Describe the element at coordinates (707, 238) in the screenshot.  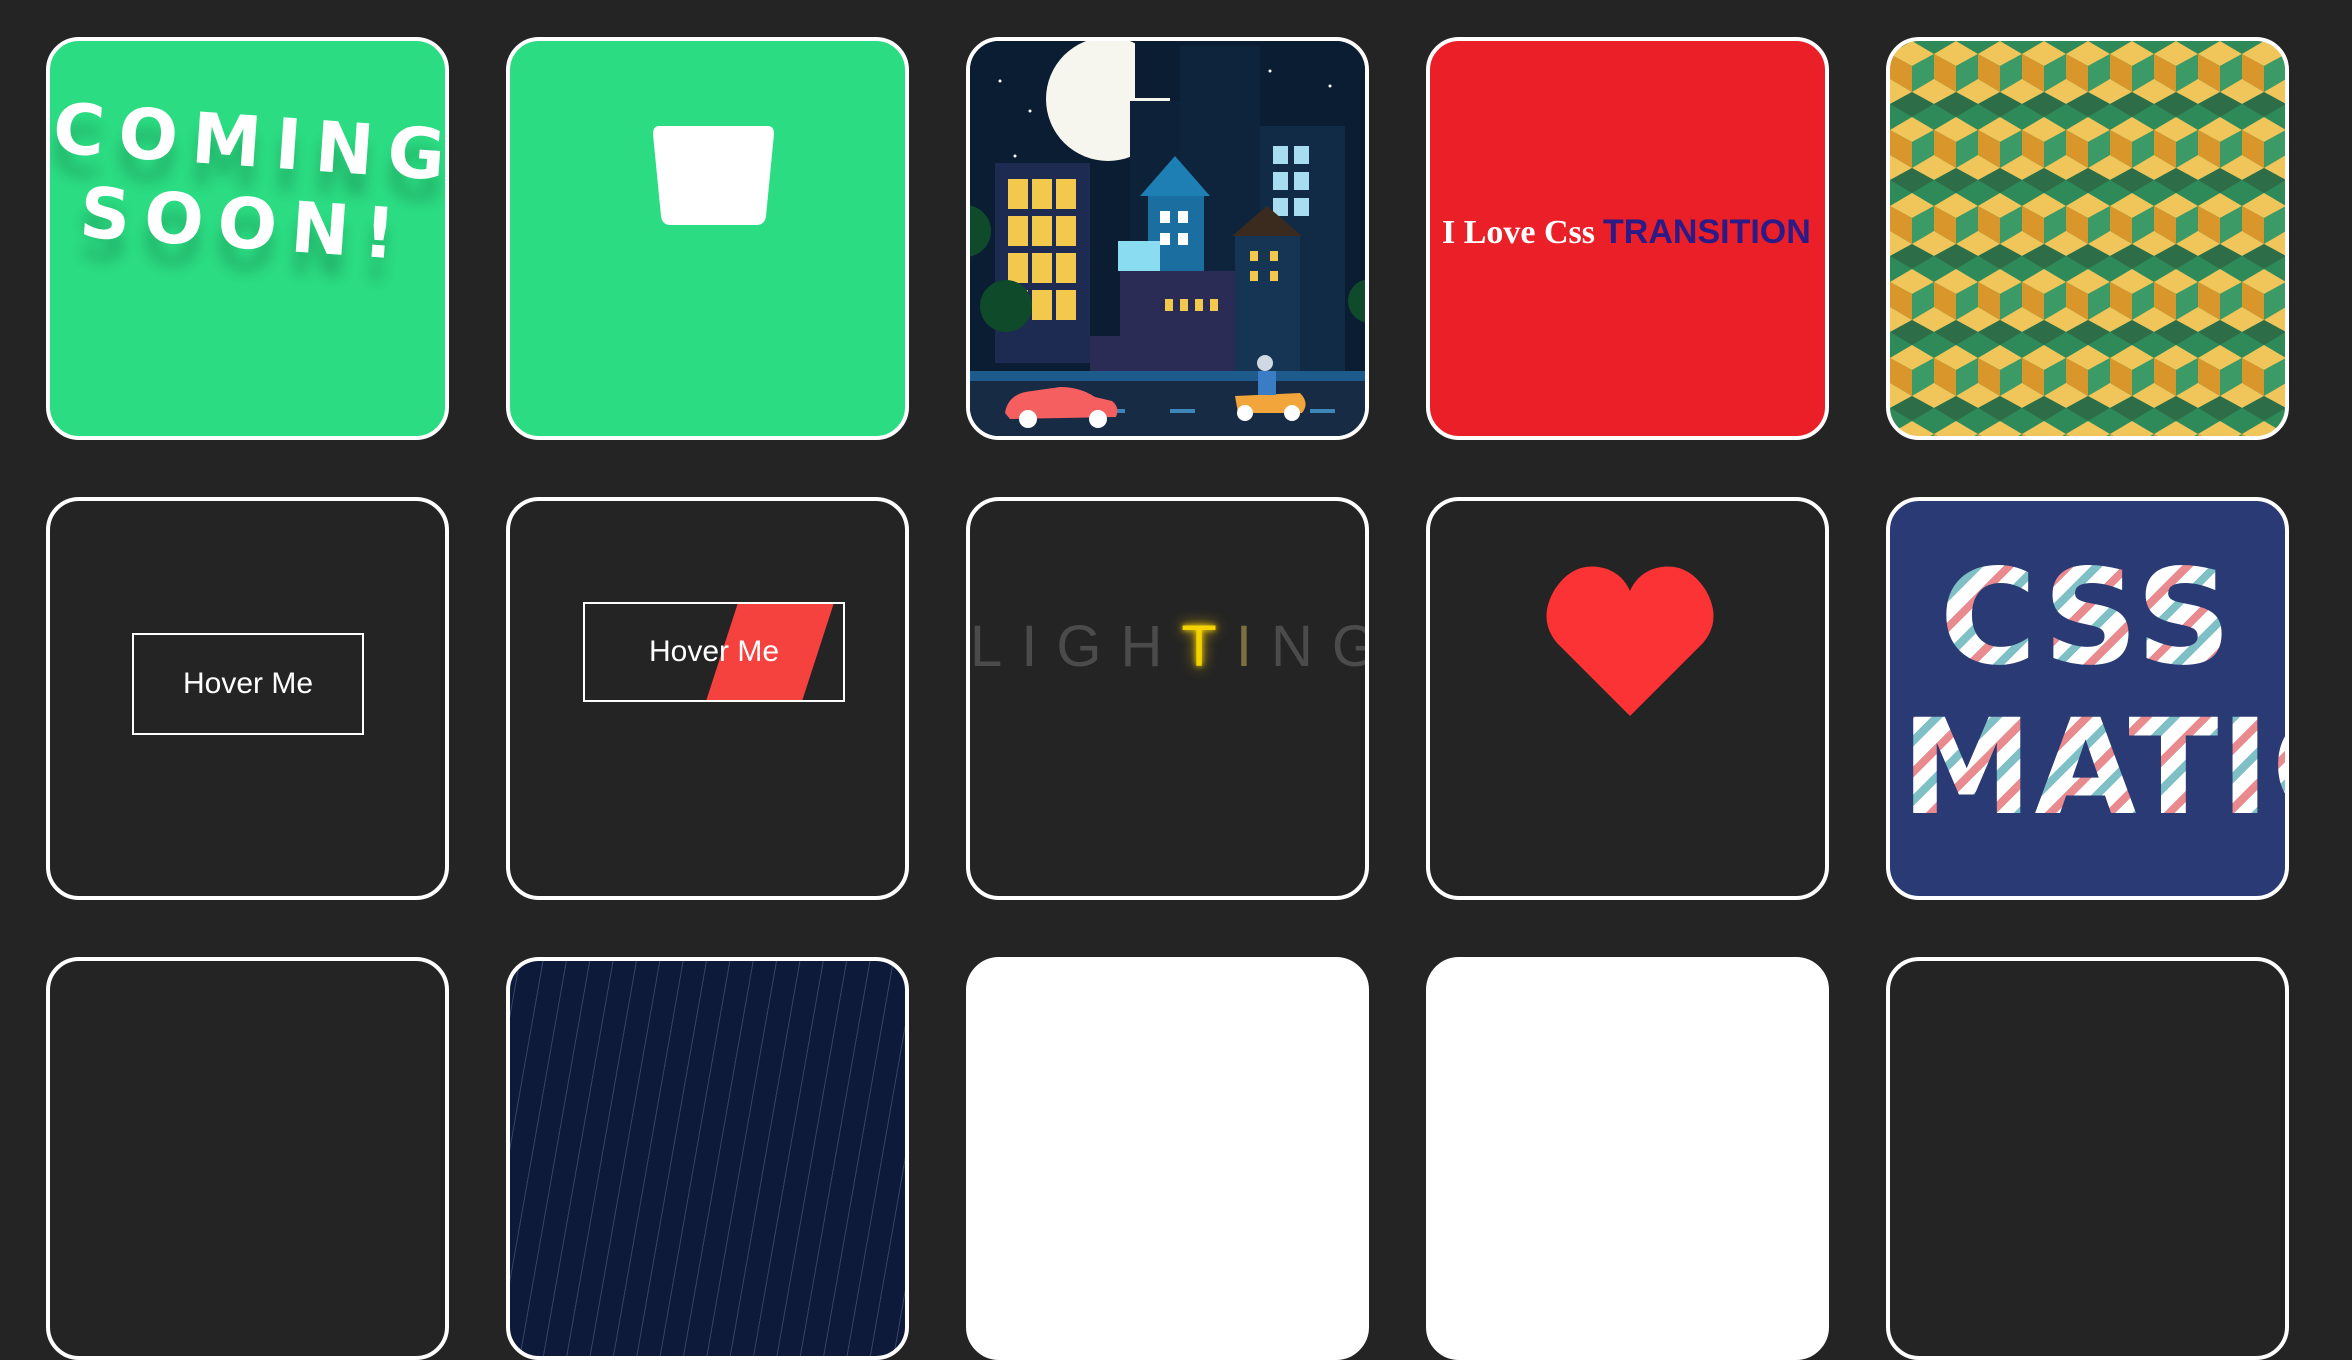
I see `card-cup` at that location.